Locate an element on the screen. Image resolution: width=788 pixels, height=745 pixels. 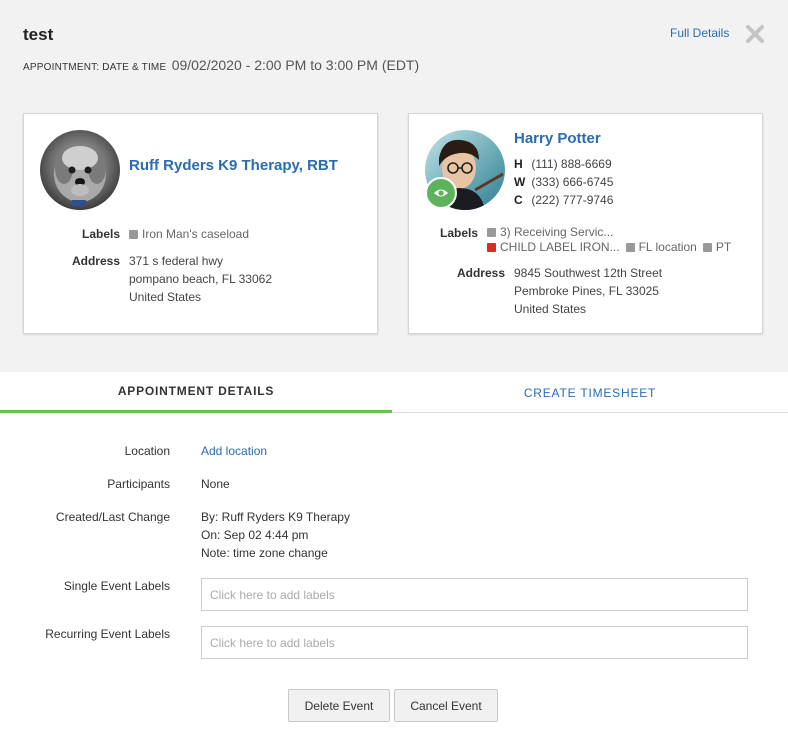
phone-type: H is located at coordinates (518, 164).